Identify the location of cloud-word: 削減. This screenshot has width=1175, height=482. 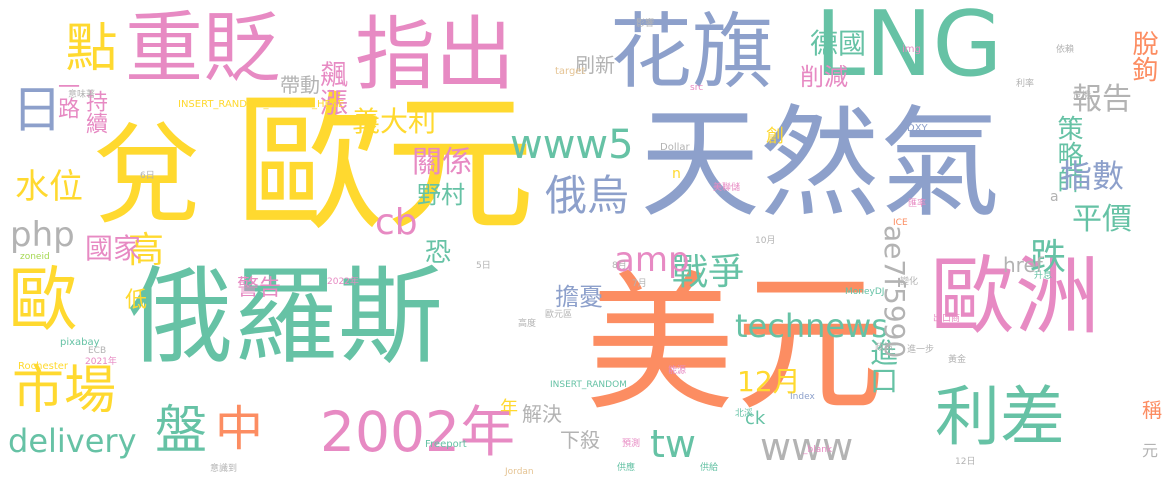
(824, 77).